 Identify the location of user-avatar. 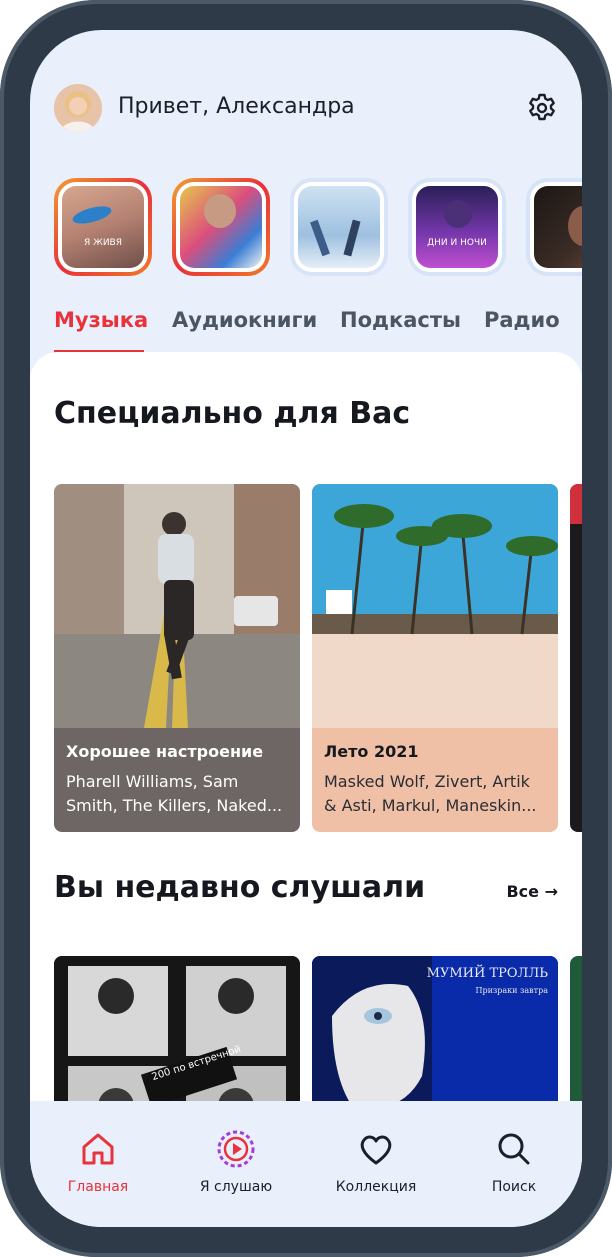
(78, 108).